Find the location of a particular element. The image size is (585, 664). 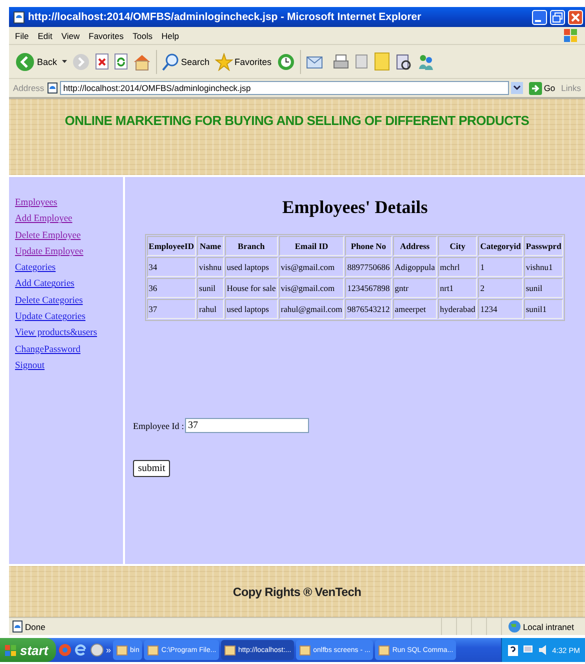

sidebar-link: ChangePassword is located at coordinates (47, 350).